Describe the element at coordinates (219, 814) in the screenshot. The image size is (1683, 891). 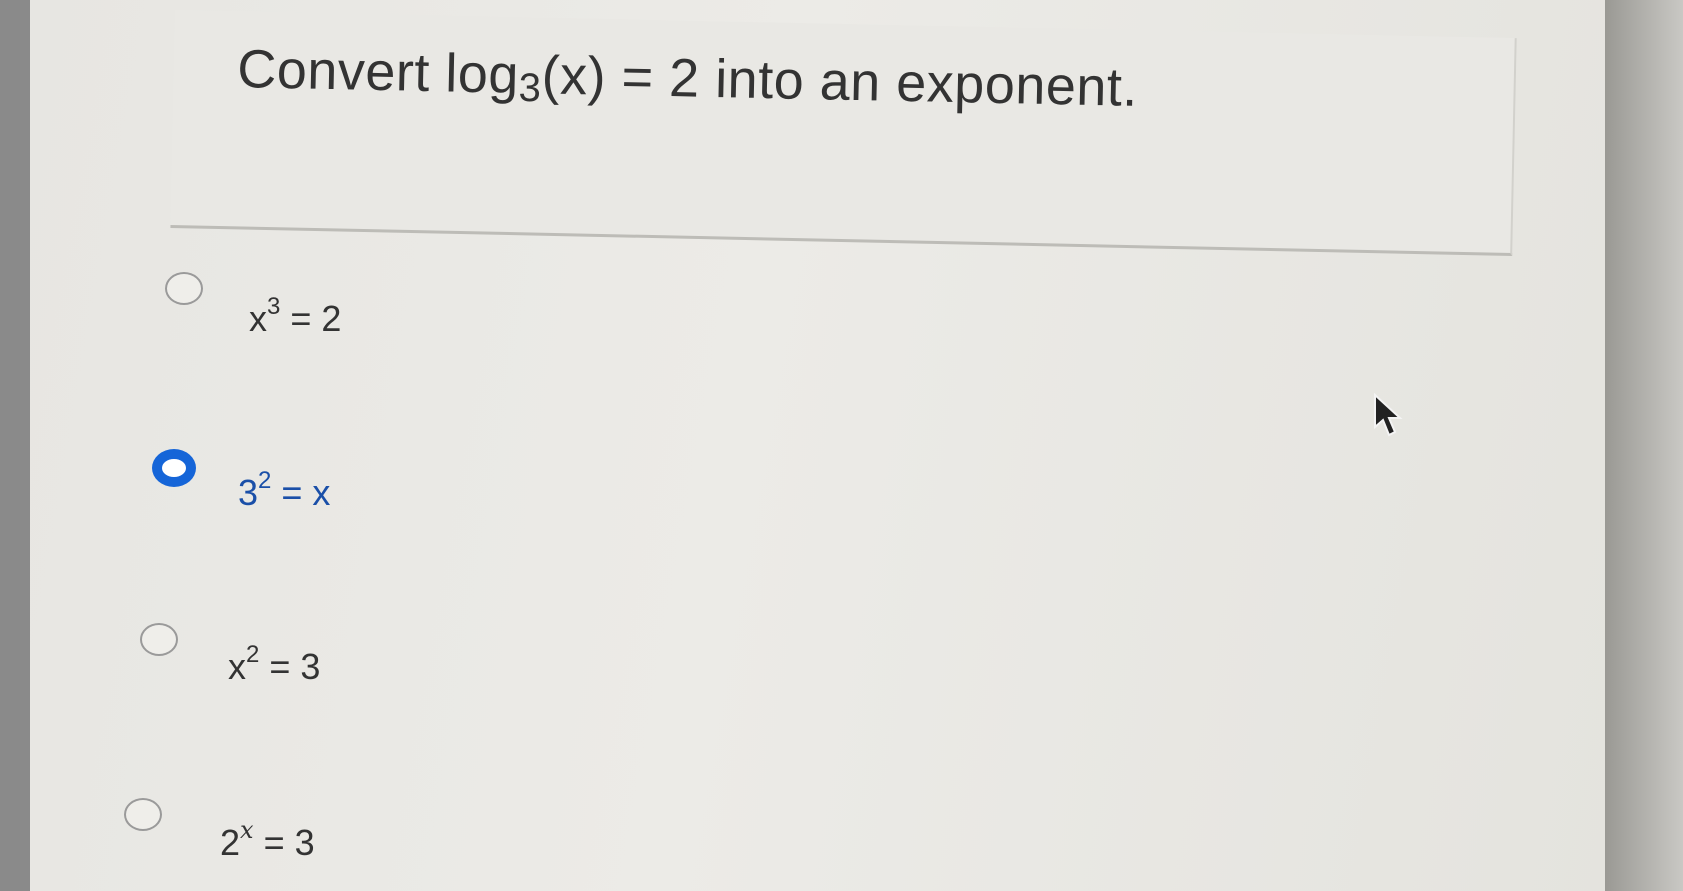
I see `option-4: 2x = 3` at that location.